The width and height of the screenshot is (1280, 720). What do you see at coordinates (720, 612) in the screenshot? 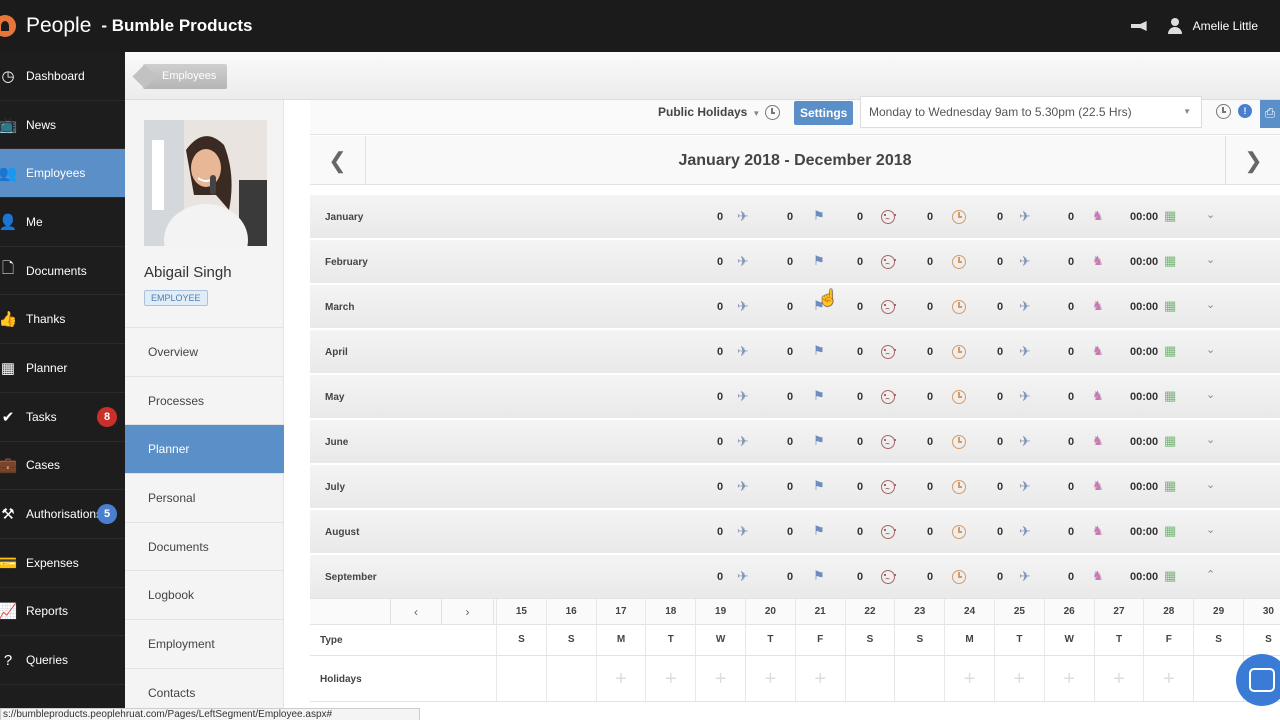
I see `day-number: 19` at bounding box center [720, 612].